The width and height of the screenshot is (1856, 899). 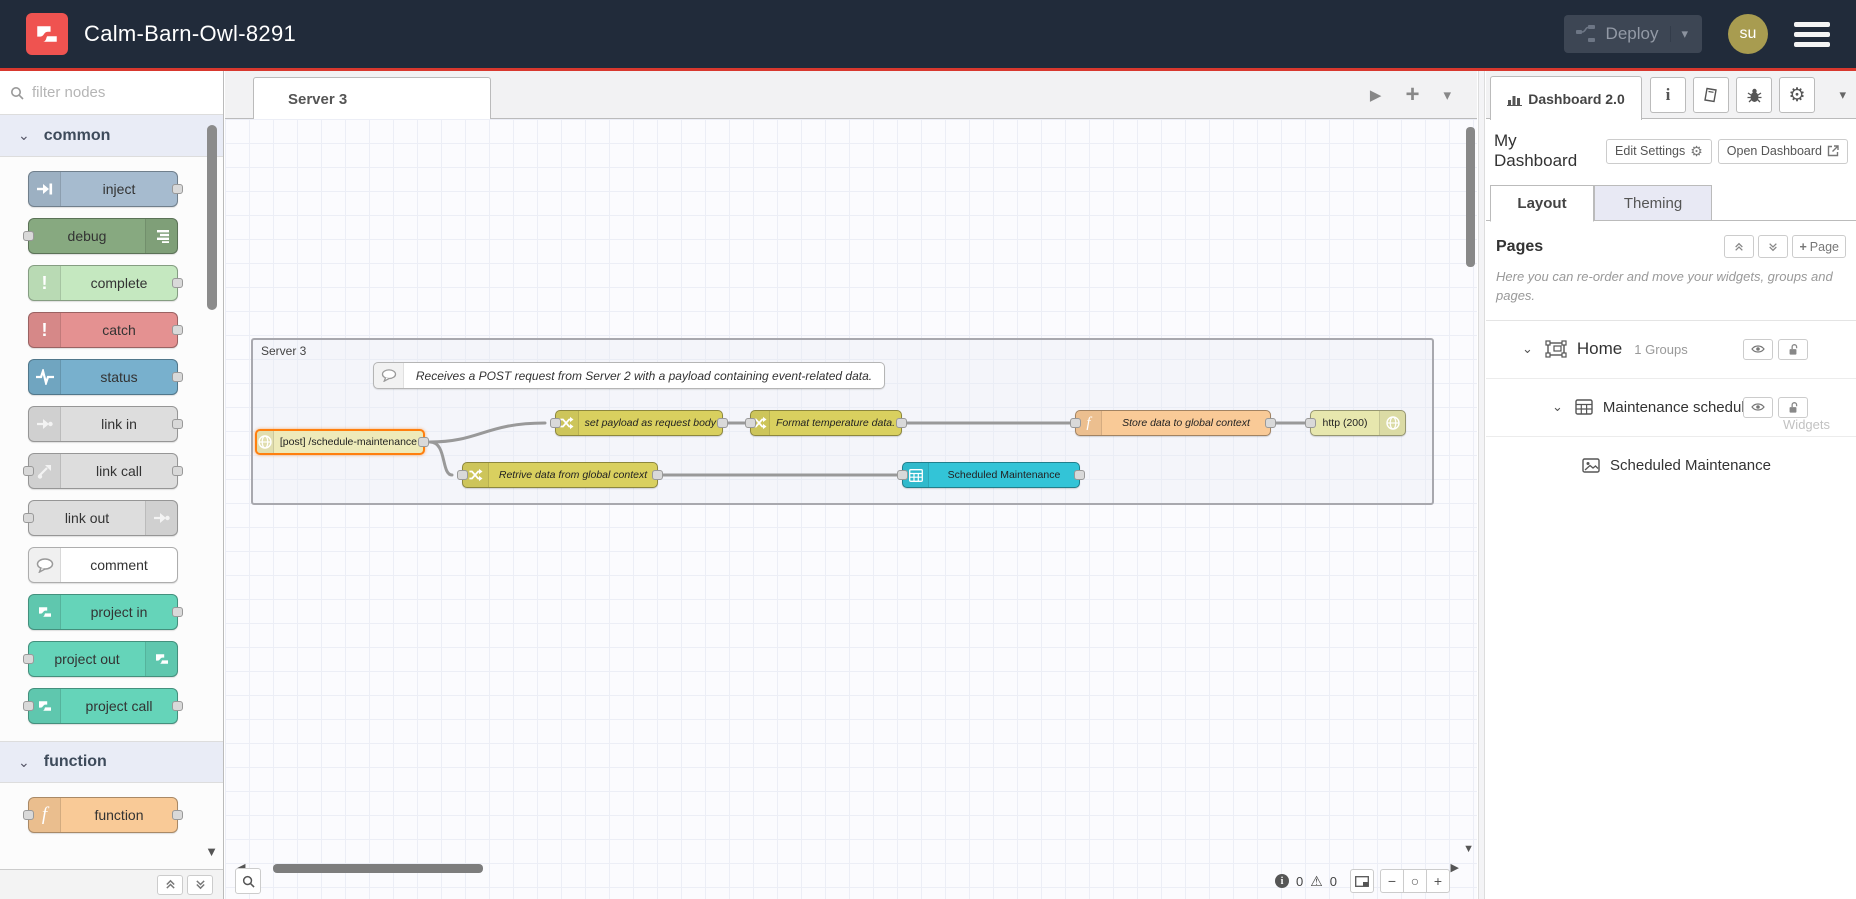 I want to click on canvas-scroll-down-icon: ▼, so click(x=1468, y=849).